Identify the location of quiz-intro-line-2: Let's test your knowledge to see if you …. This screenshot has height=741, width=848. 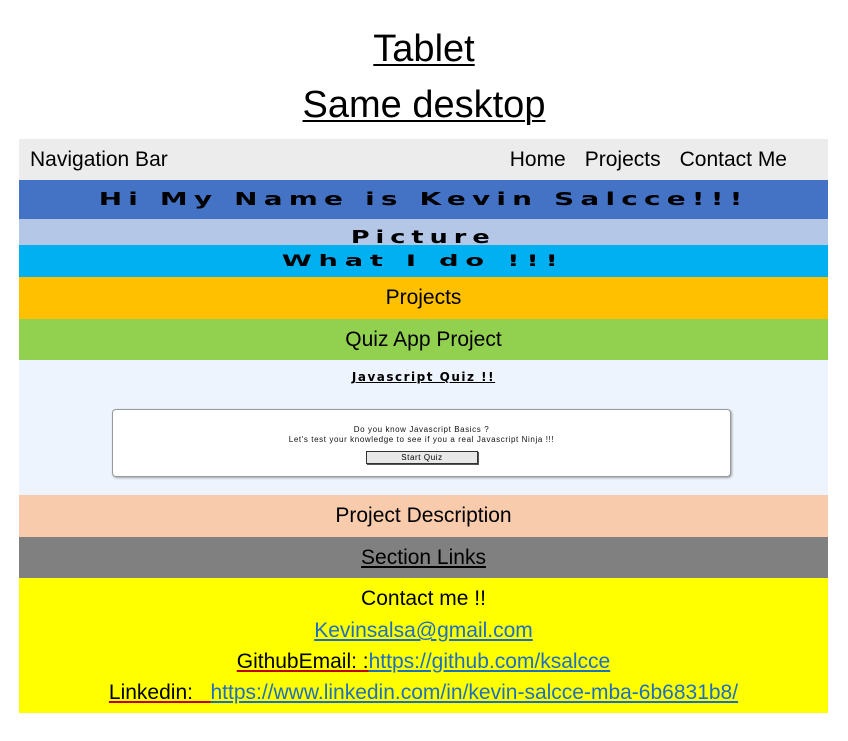
(421, 439).